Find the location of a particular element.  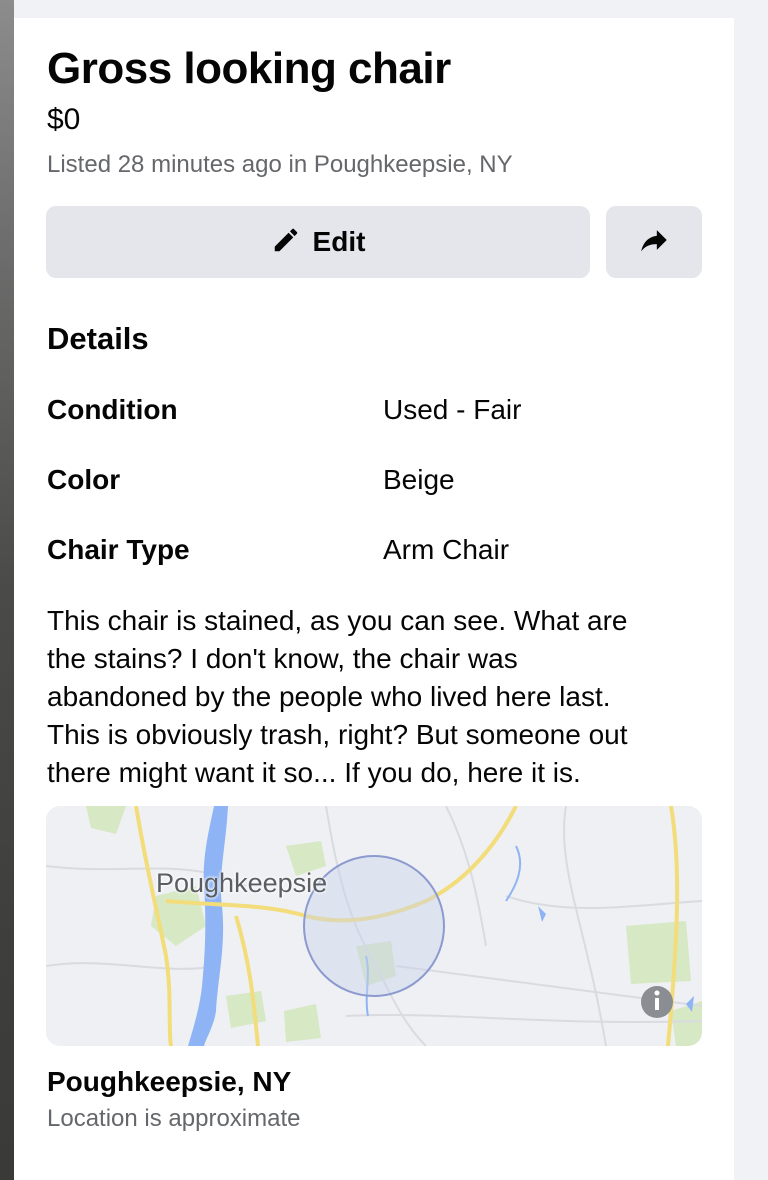

info-icon is located at coordinates (657, 1002).